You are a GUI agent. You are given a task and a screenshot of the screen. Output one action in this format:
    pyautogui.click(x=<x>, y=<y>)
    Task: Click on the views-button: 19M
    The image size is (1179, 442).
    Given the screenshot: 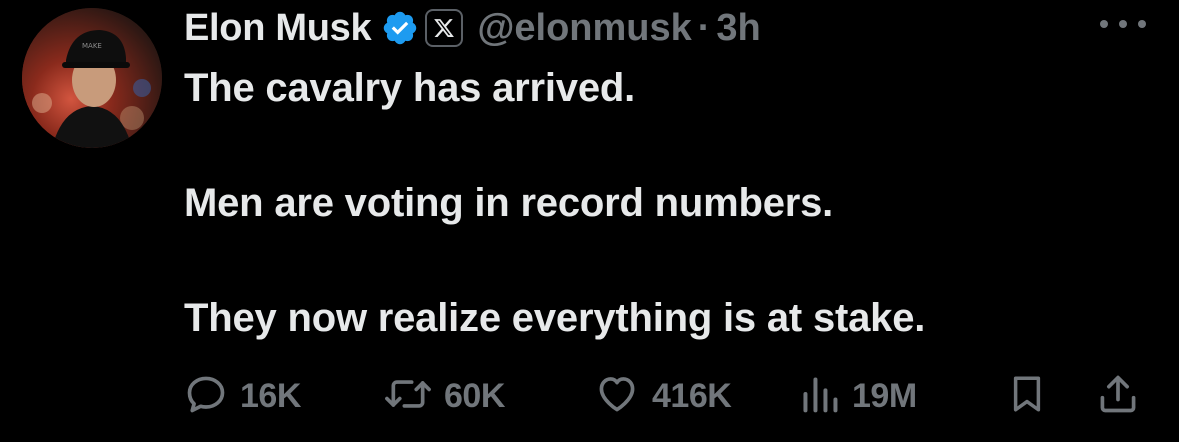 What is the action you would take?
    pyautogui.click(x=858, y=396)
    